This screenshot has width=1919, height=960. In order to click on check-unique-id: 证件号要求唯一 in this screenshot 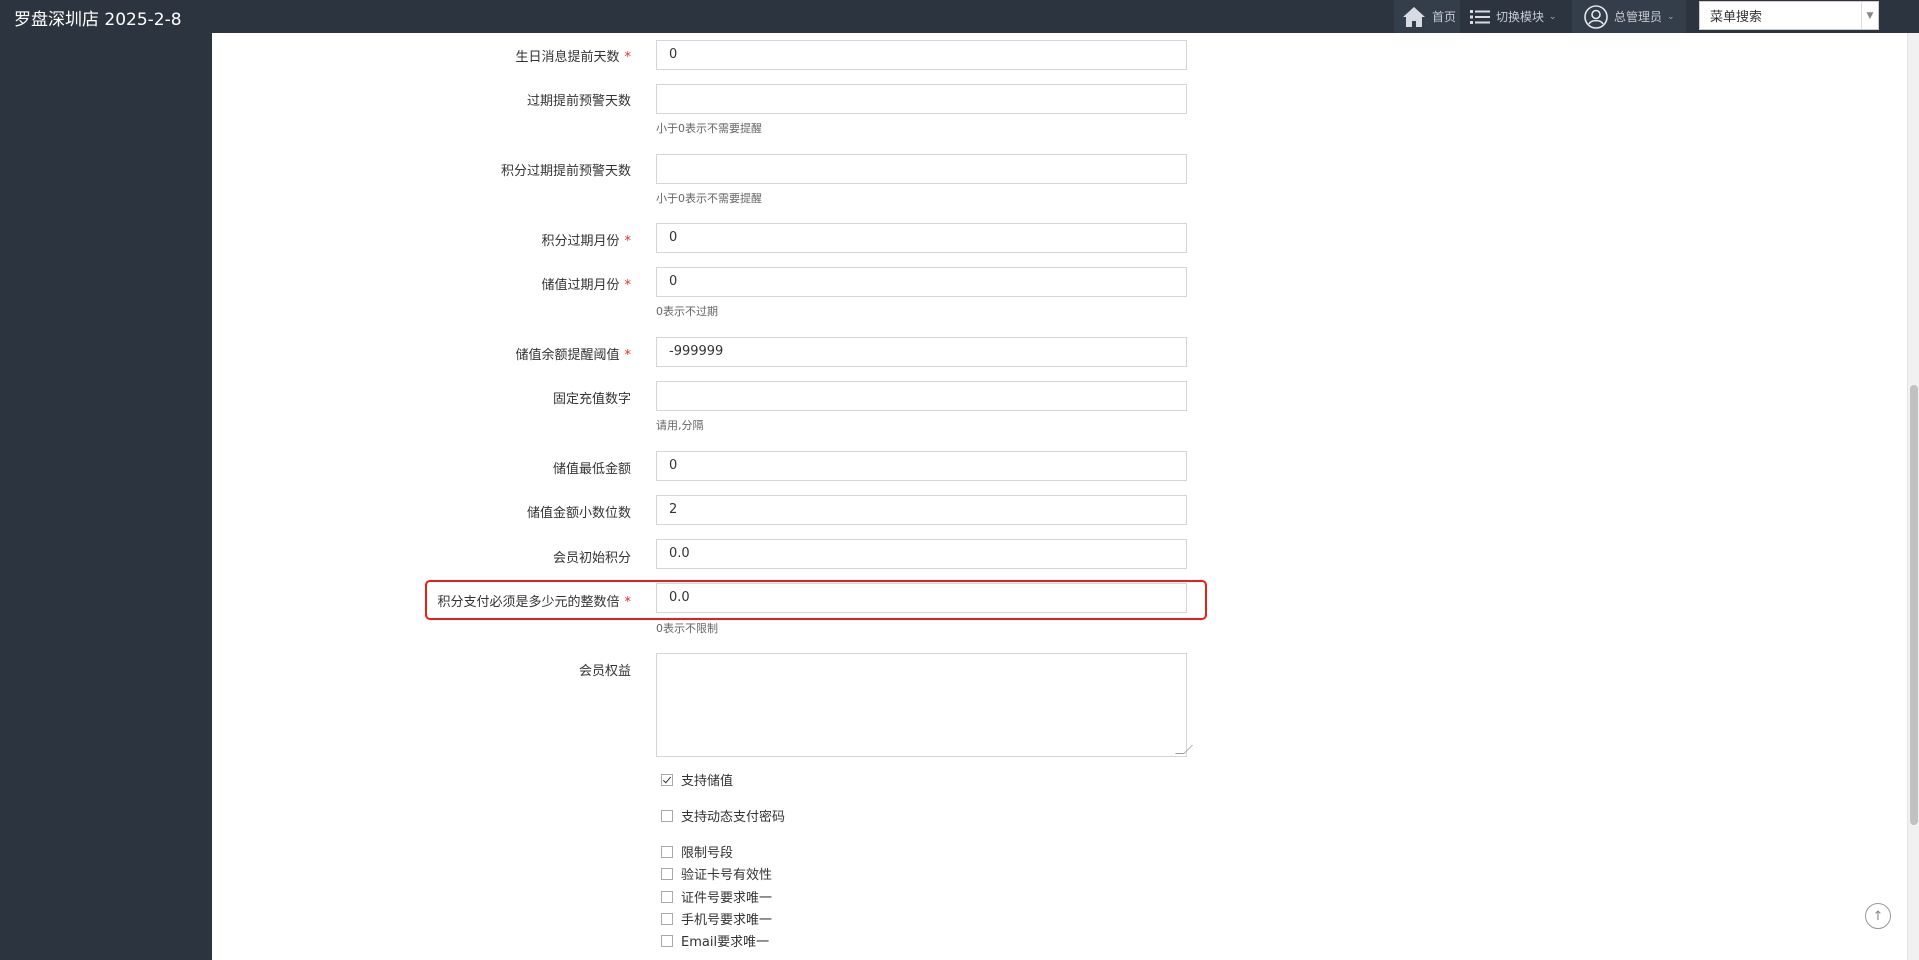, I will do `click(716, 896)`.